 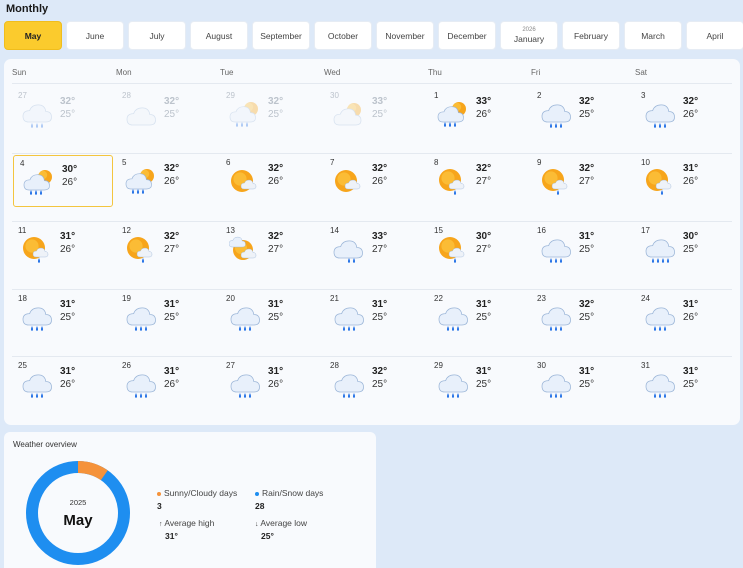 I want to click on calendar-day-cell: 15 30° 27°, so click(x=478, y=249).